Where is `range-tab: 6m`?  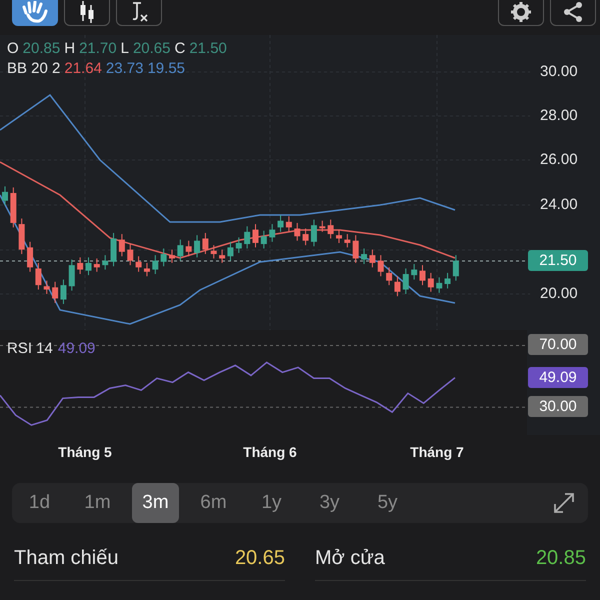 range-tab: 6m is located at coordinates (213, 503).